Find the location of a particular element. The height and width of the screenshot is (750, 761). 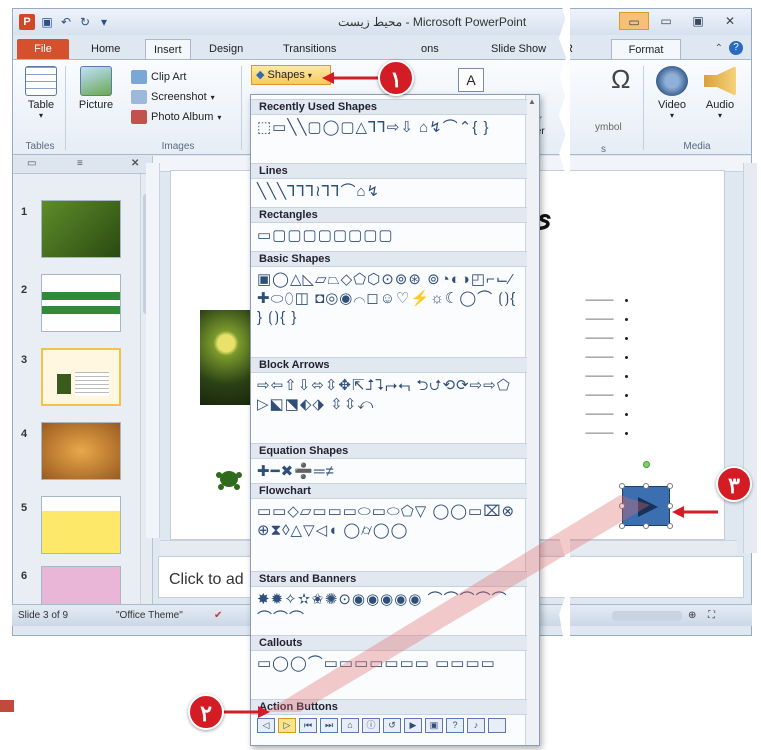

shape-grid: ⇨⇦⇧⇩⬄⇳✥⇱⮥⮧⮣⮢ ⮌⮍⟲⟳⇨⇨⬠▷⬕⬔⬖⬗ ⇳⇳⤺ is located at coordinates (389, 395).